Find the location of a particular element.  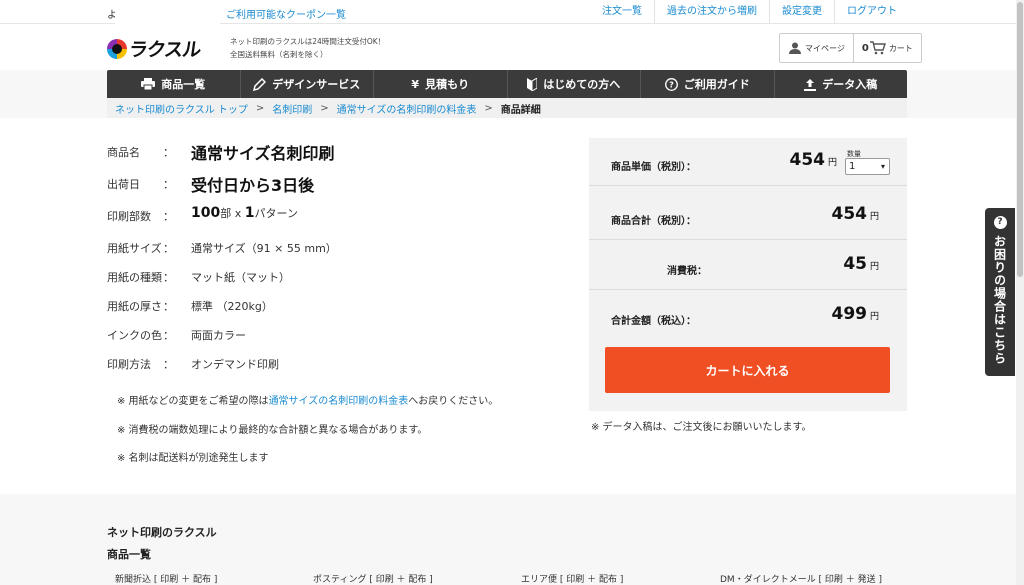

pen-icon is located at coordinates (260, 84).